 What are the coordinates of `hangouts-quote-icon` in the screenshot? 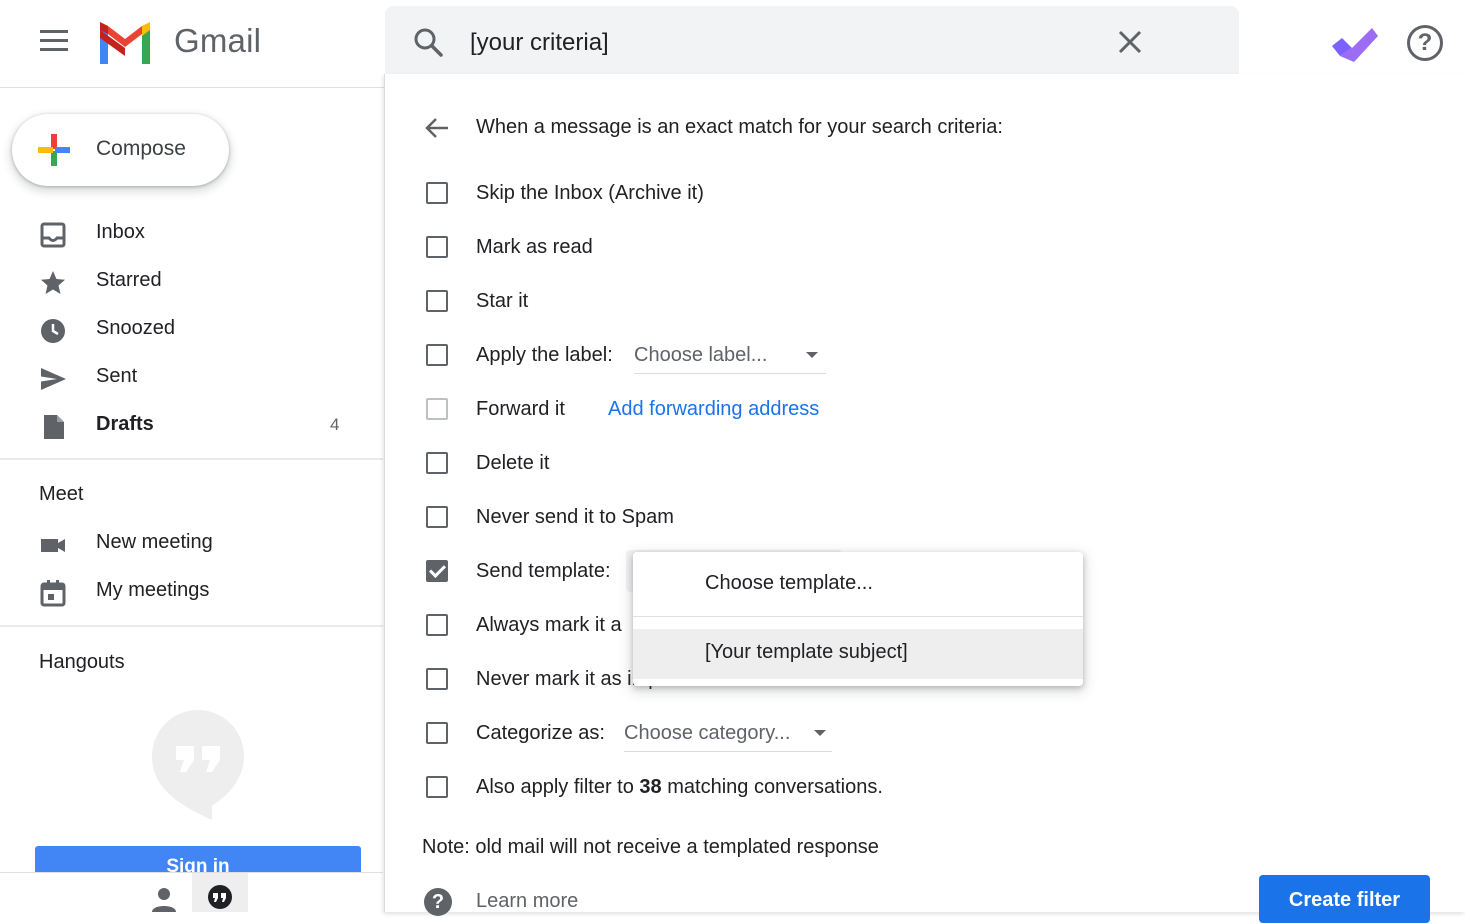 It's located at (220, 897).